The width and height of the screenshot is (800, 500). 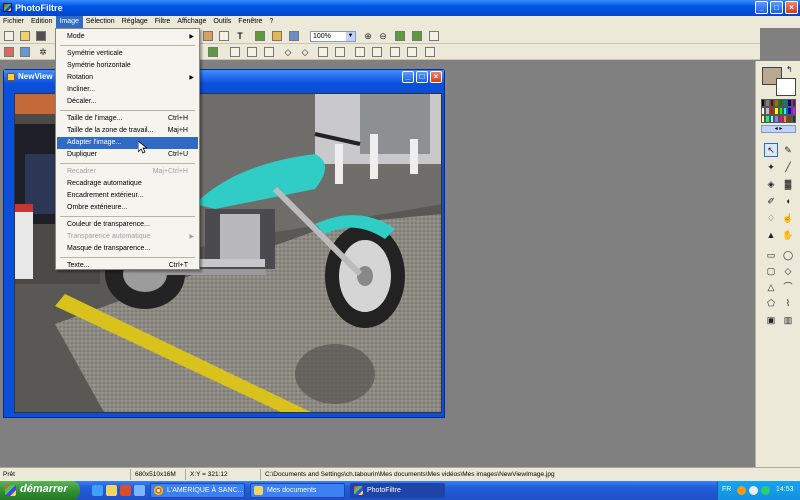 What do you see at coordinates (25, 36) in the screenshot?
I see `open-folder-icon` at bounding box center [25, 36].